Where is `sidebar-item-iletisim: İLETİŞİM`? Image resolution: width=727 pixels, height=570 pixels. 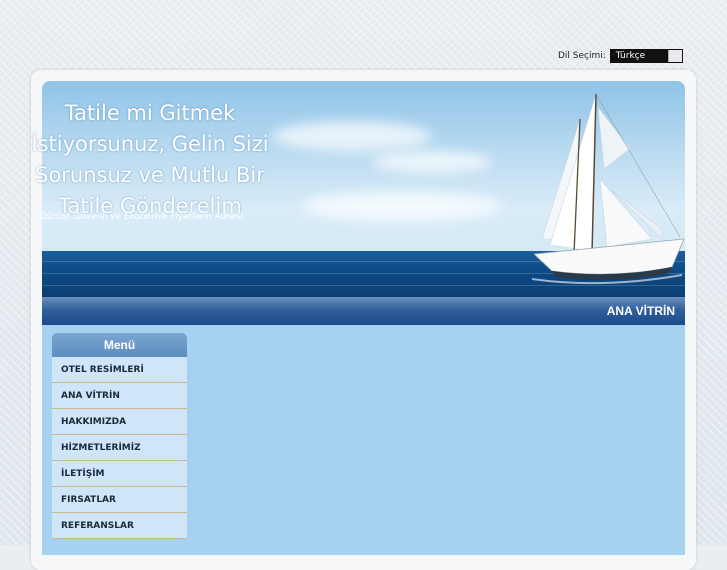
sidebar-item-iletisim: İLETİŞİM is located at coordinates (119, 474).